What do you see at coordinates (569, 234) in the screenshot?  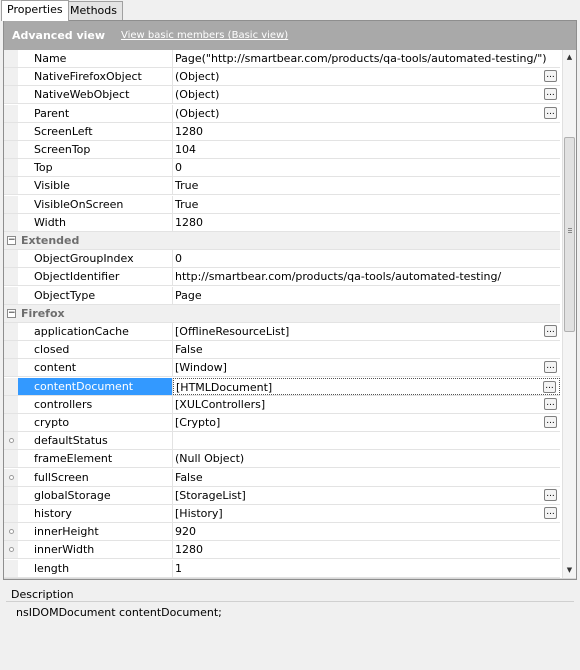 I see `scrollbar-thumb` at bounding box center [569, 234].